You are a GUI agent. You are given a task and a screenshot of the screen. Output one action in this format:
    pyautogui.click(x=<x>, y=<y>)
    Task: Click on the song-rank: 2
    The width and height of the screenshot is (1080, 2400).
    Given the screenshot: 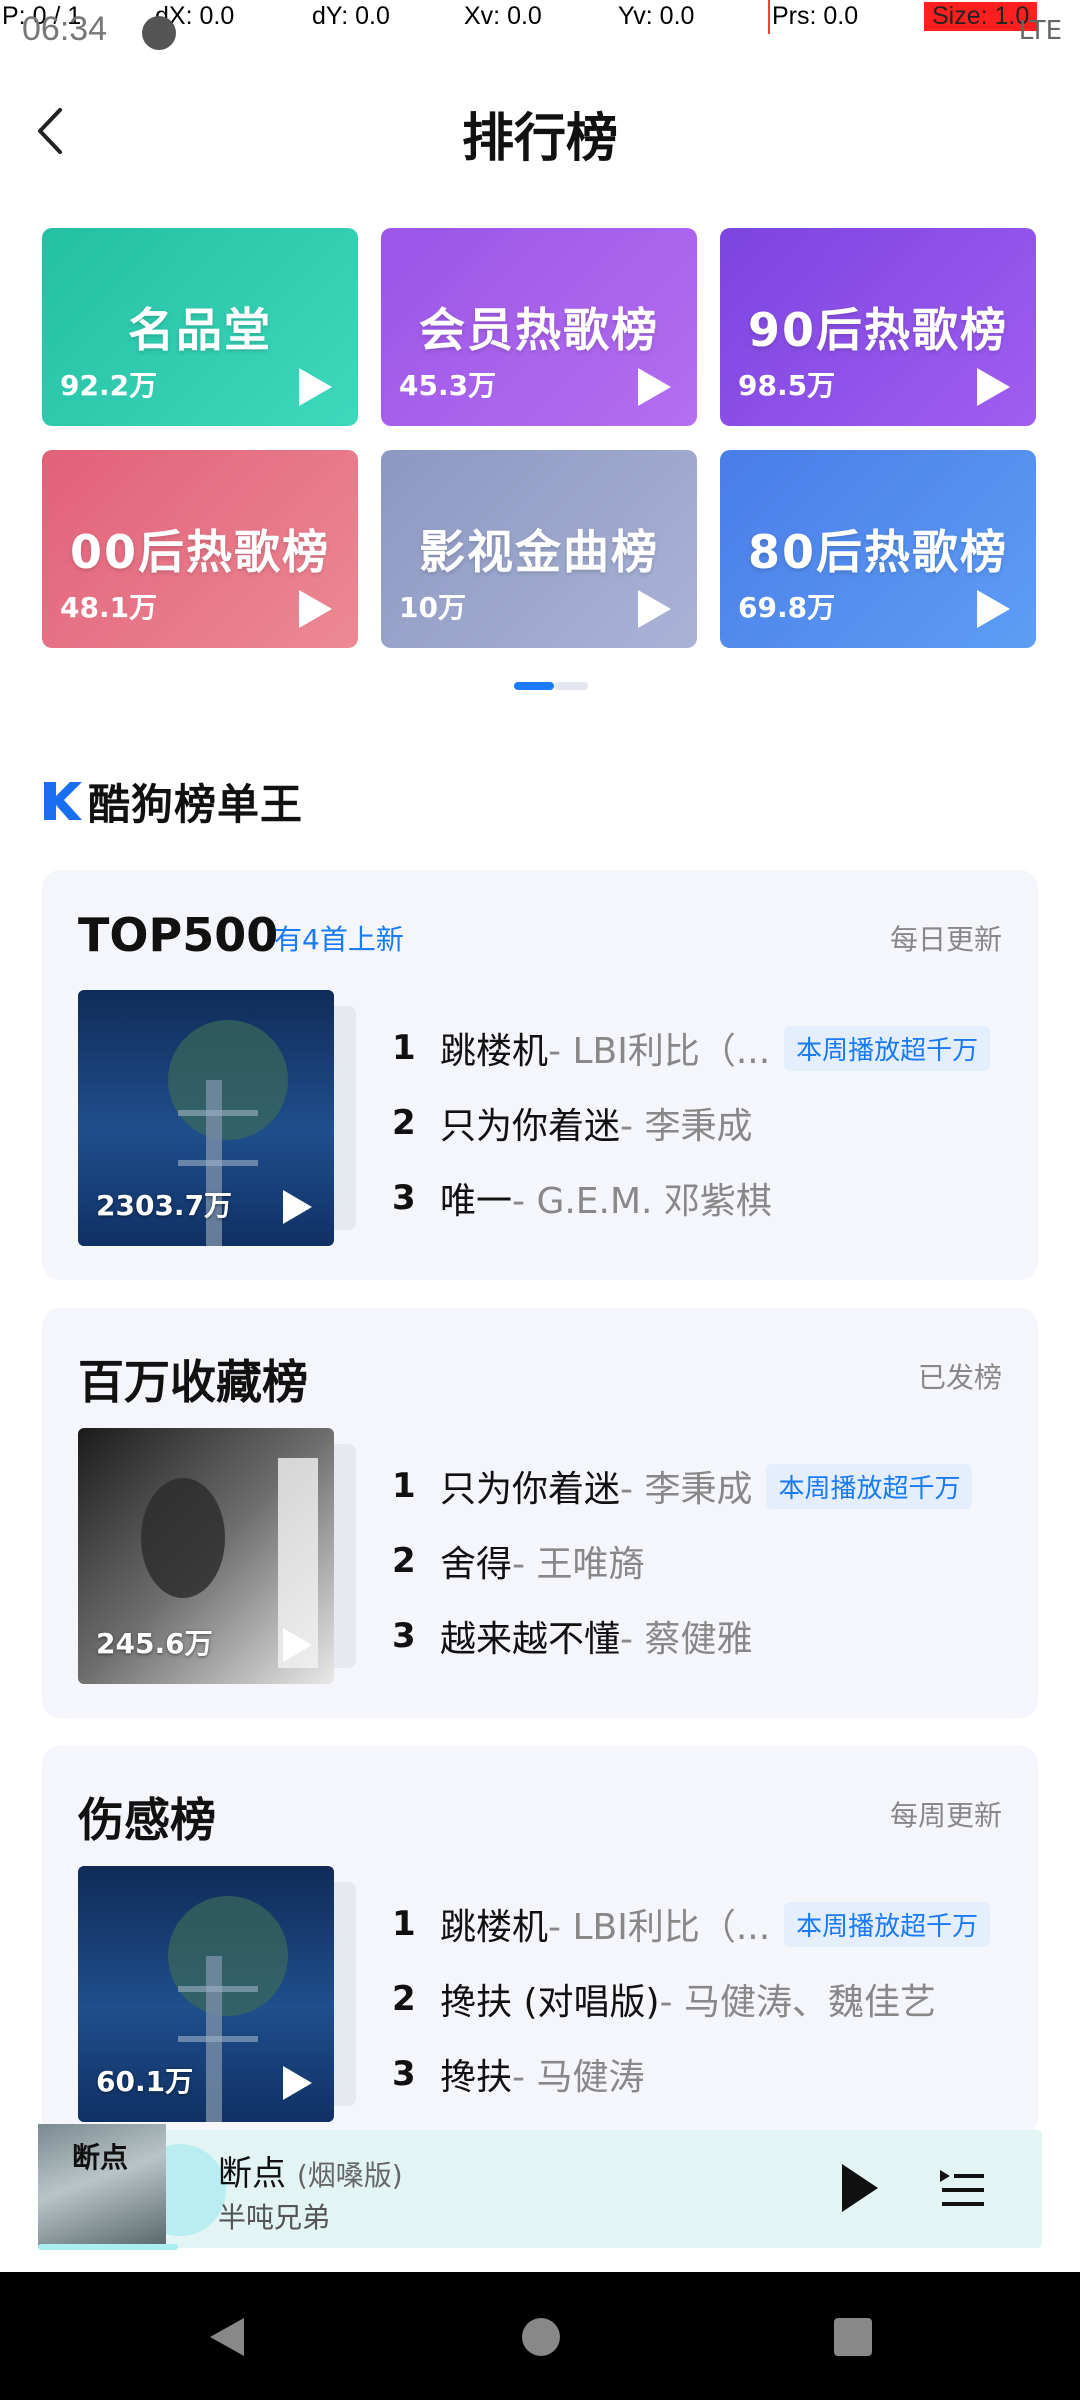 What is the action you would take?
    pyautogui.click(x=404, y=1123)
    